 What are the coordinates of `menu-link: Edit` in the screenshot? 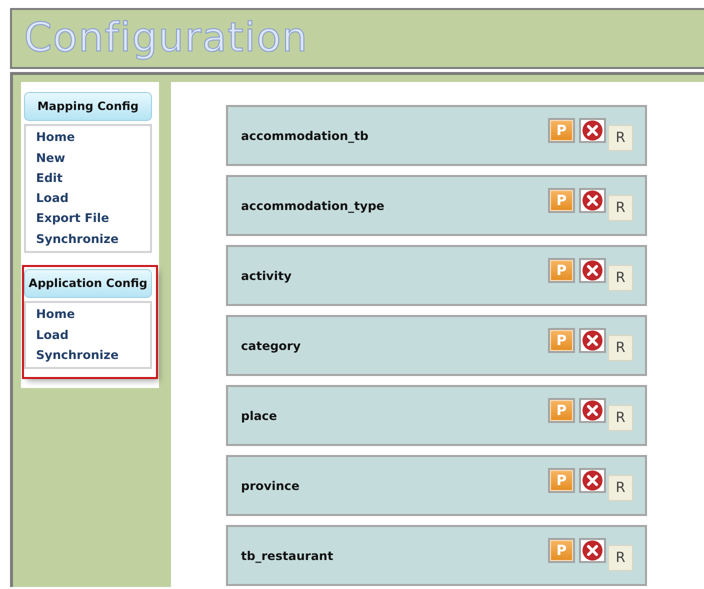 It's located at (93, 178).